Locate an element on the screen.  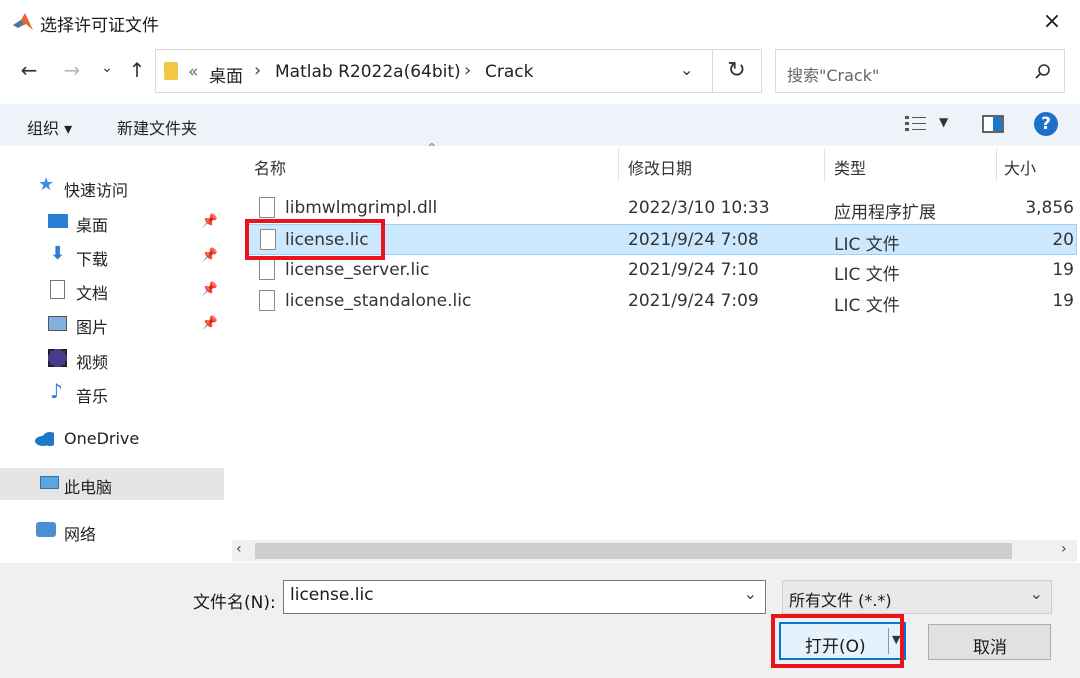
column-header-size: 大小 is located at coordinates (1020, 167).